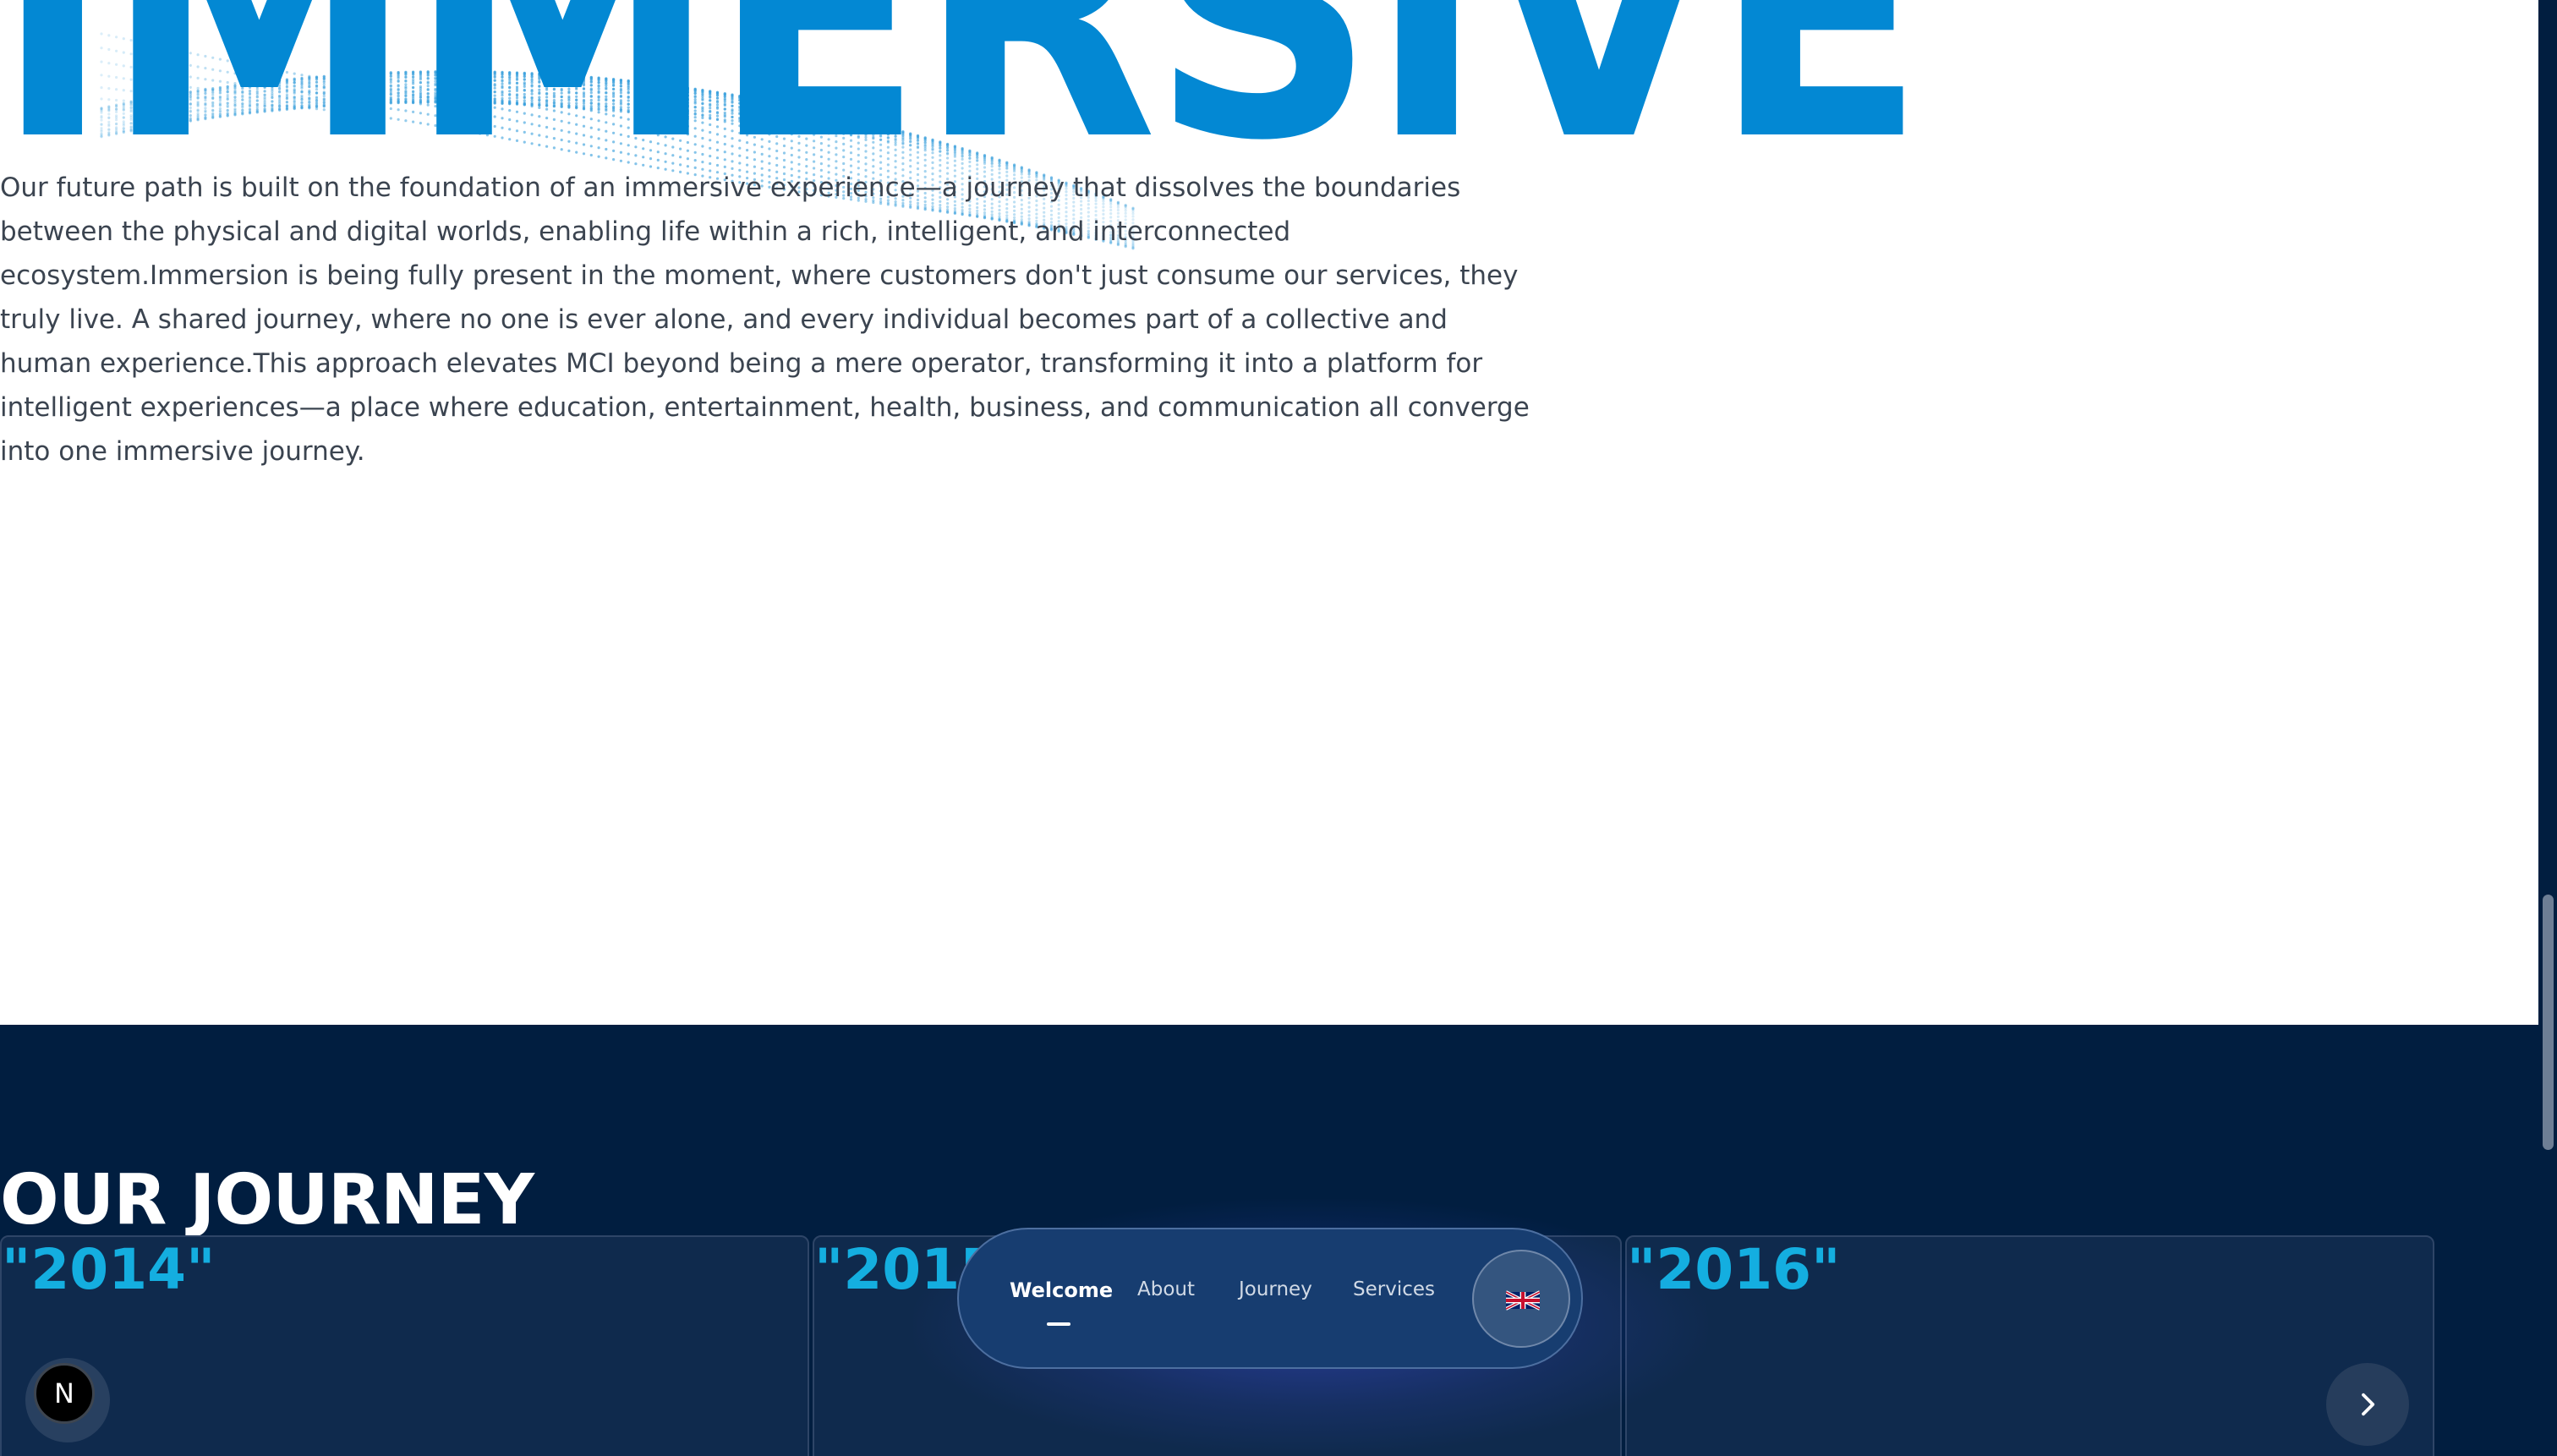 The image size is (2557, 1456). Describe the element at coordinates (2548, 1022) in the screenshot. I see `scrollbar-thumb` at that location.